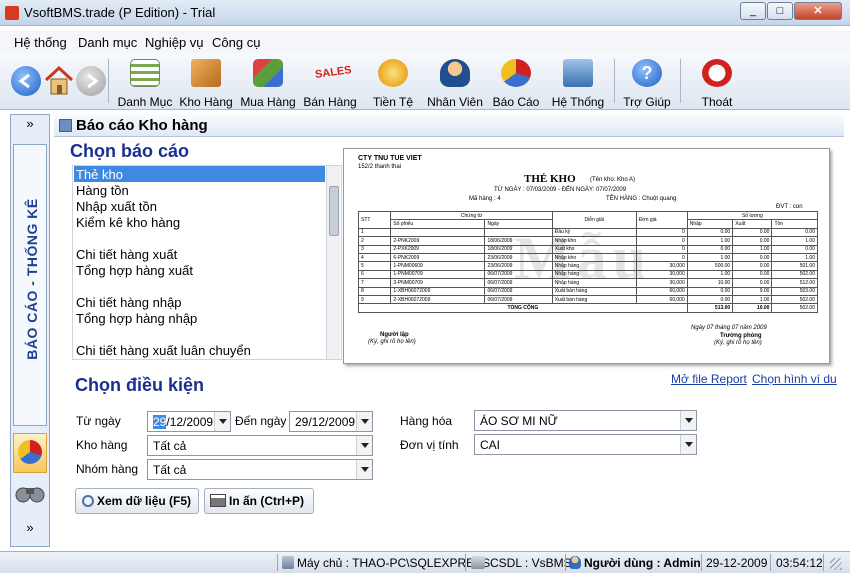 This screenshot has width=850, height=579. I want to click on from-date-picker: 29/12/2009, so click(189, 421).